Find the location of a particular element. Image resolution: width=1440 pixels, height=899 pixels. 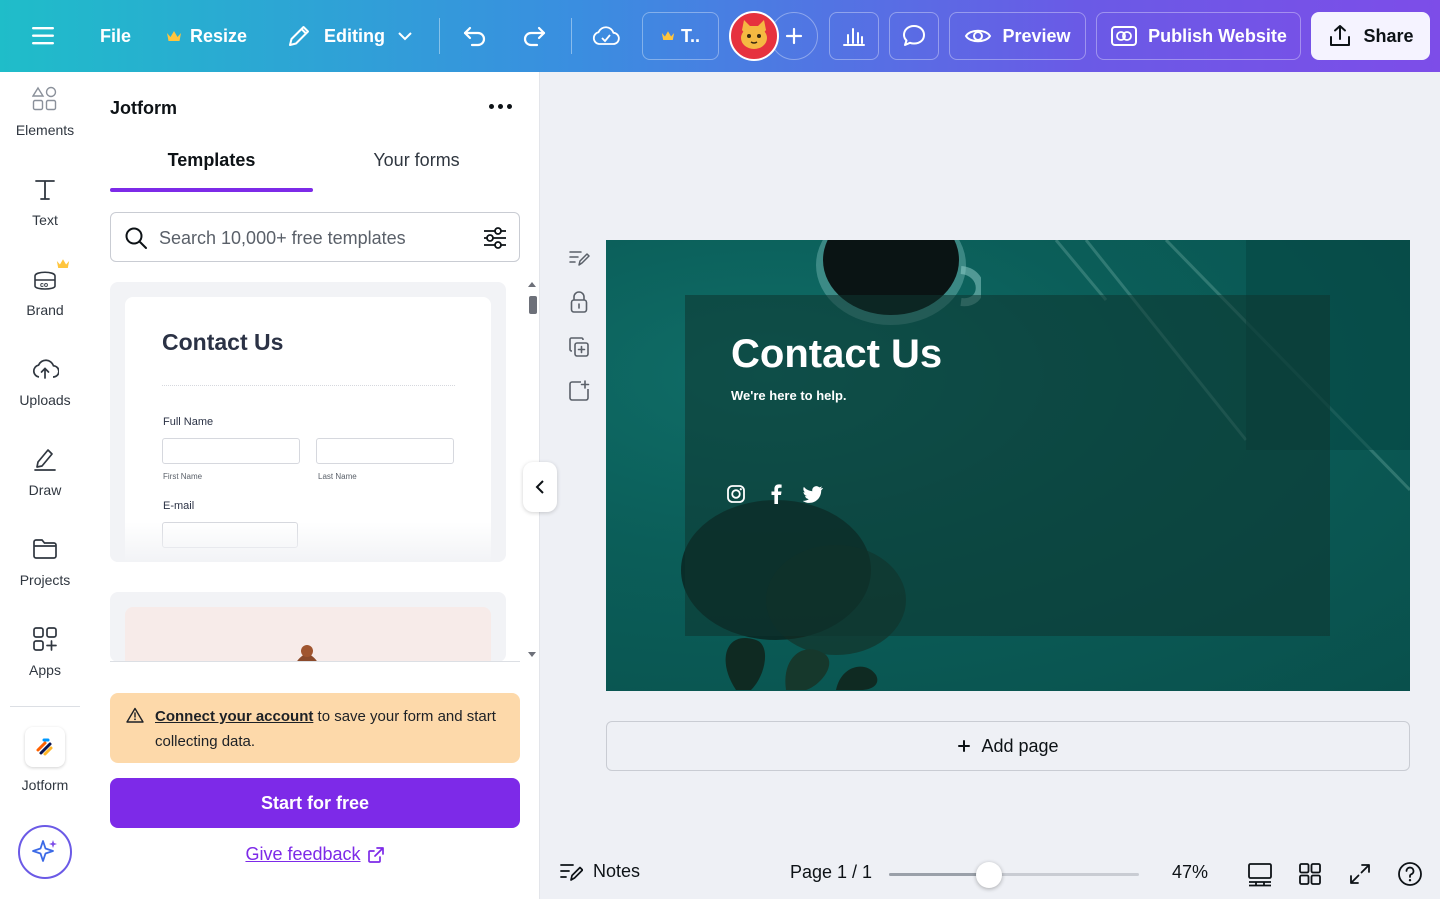

last-name-label: Last Name is located at coordinates (337, 476).